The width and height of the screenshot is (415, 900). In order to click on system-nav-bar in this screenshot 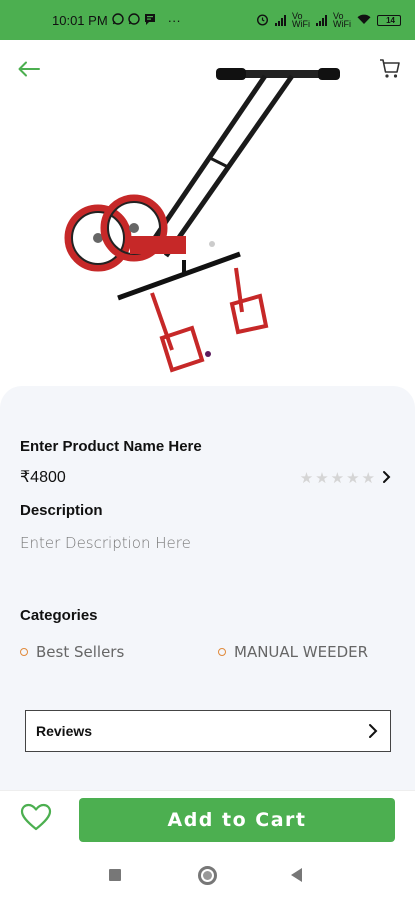, I will do `click(207, 874)`.